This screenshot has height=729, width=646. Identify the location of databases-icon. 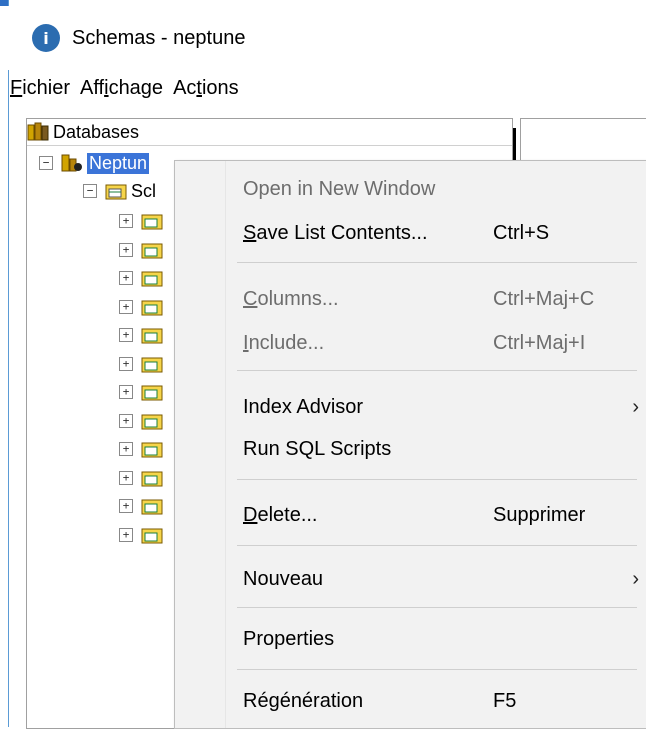
(38, 131).